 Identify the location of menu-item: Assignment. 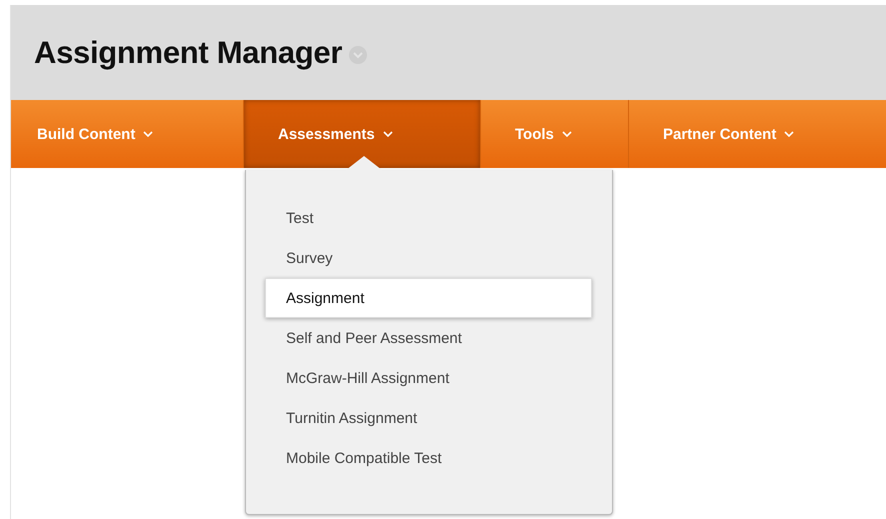
(428, 298).